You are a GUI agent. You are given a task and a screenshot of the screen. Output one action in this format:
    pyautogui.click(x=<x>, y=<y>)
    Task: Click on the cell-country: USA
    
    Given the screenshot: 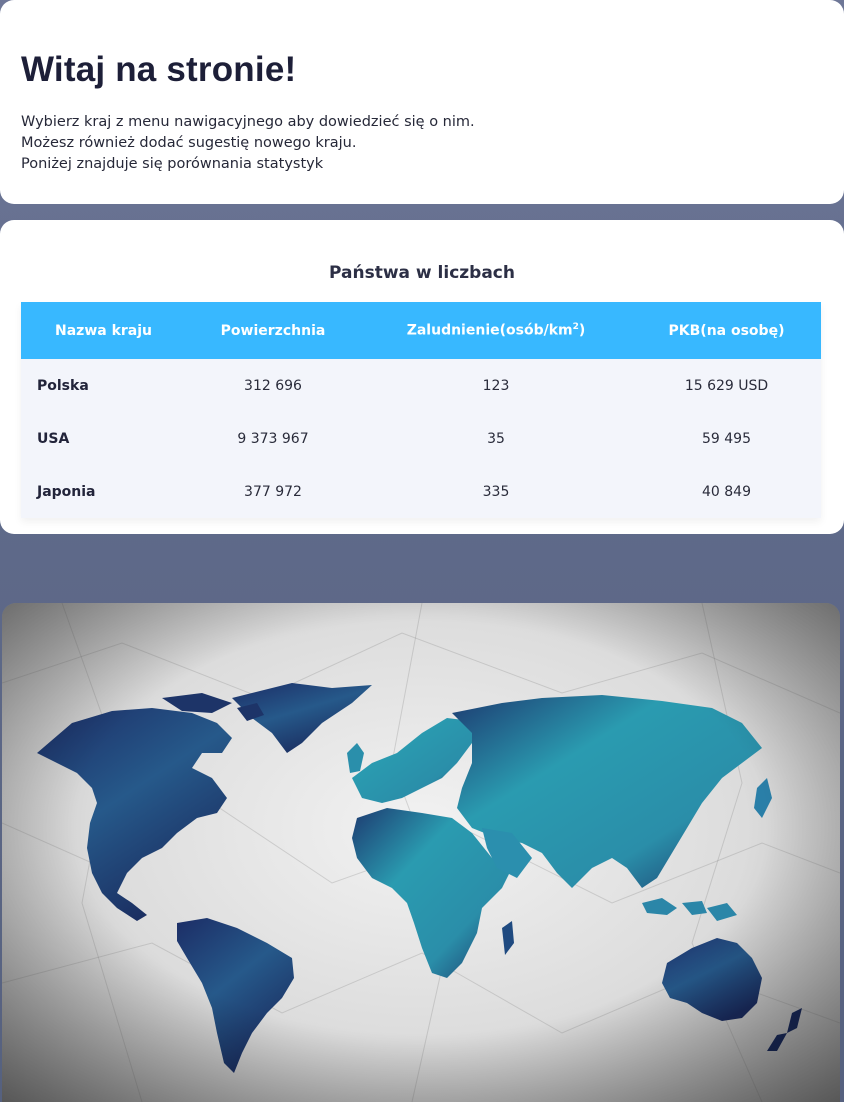 What is the action you would take?
    pyautogui.click(x=53, y=438)
    